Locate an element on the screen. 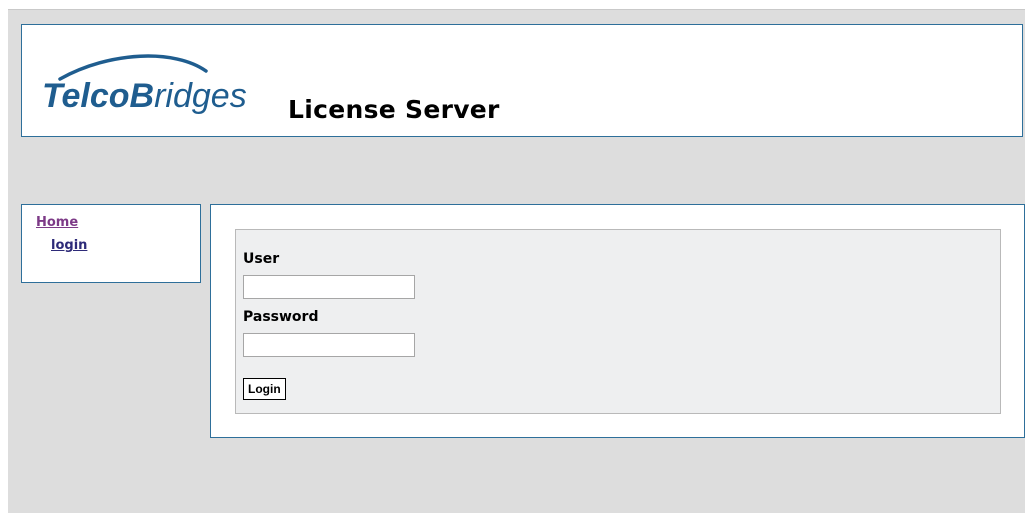 The width and height of the screenshot is (1025, 513). svg-text: TelcoBridges is located at coordinates (144, 96).